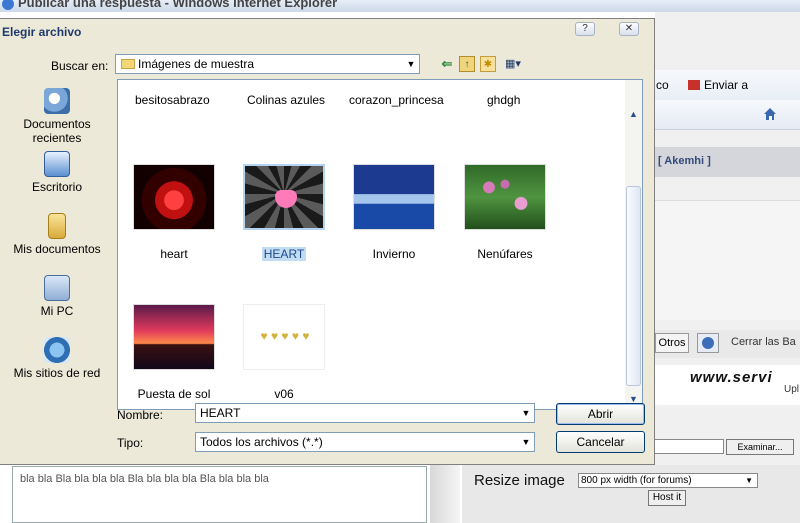 The image size is (800, 523). I want to click on file-item: v06, so click(283, 351).